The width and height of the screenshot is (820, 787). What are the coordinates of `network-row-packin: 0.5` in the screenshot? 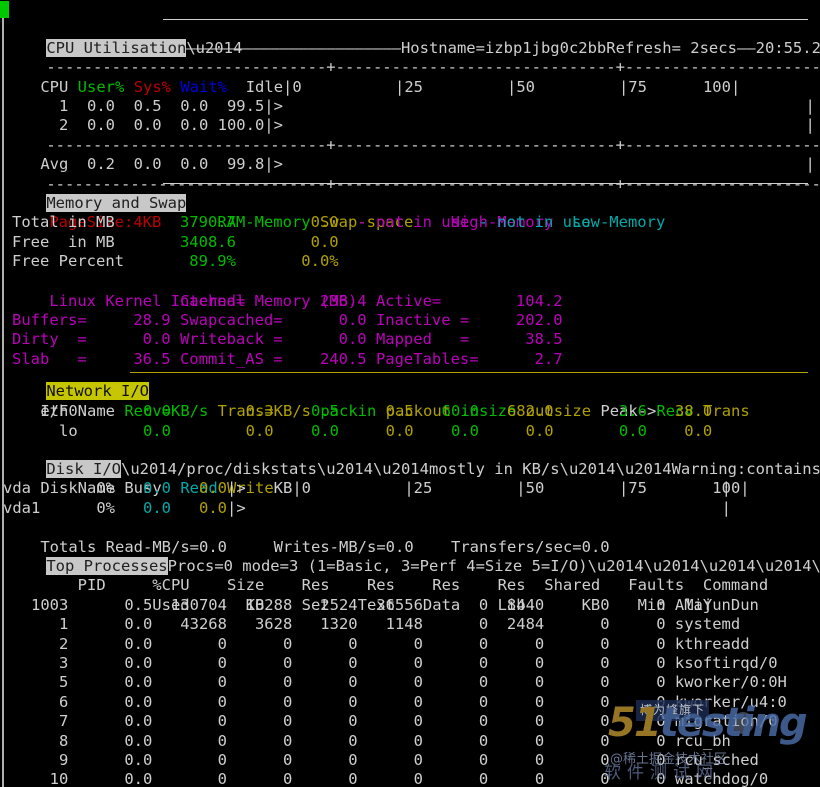 It's located at (306, 411).